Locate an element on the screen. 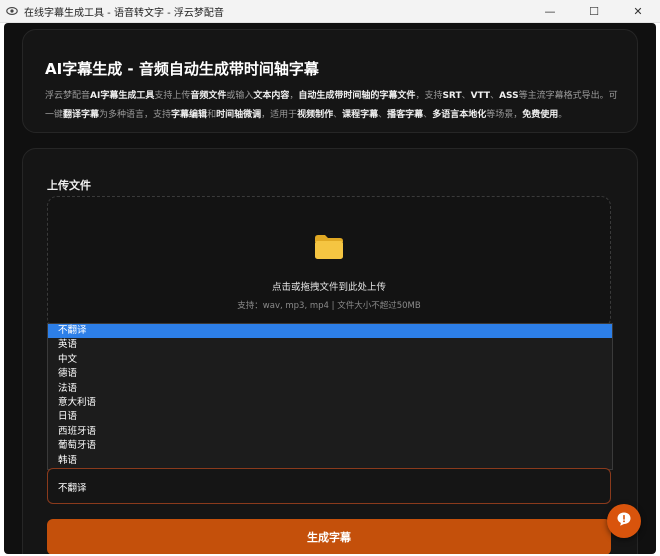 The height and width of the screenshot is (556, 660). intro-keyword: 多语言本地化 is located at coordinates (459, 115).